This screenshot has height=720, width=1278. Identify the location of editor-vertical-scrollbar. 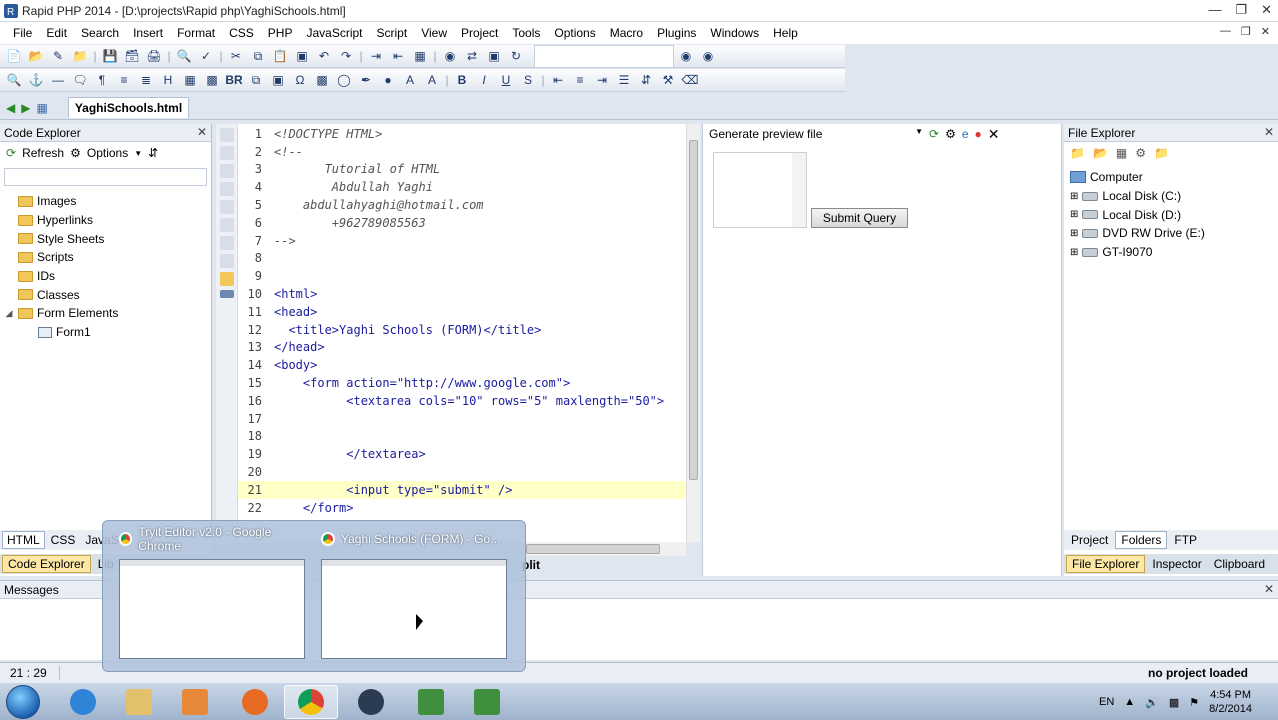
(693, 333).